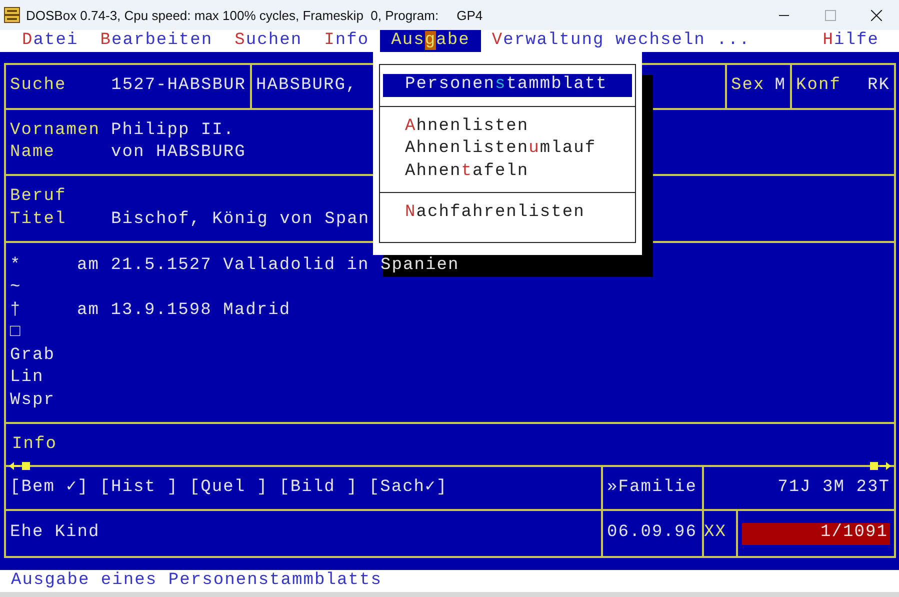 Image resolution: width=899 pixels, height=597 pixels. I want to click on flag-toggle: [Quel ], so click(228, 488).